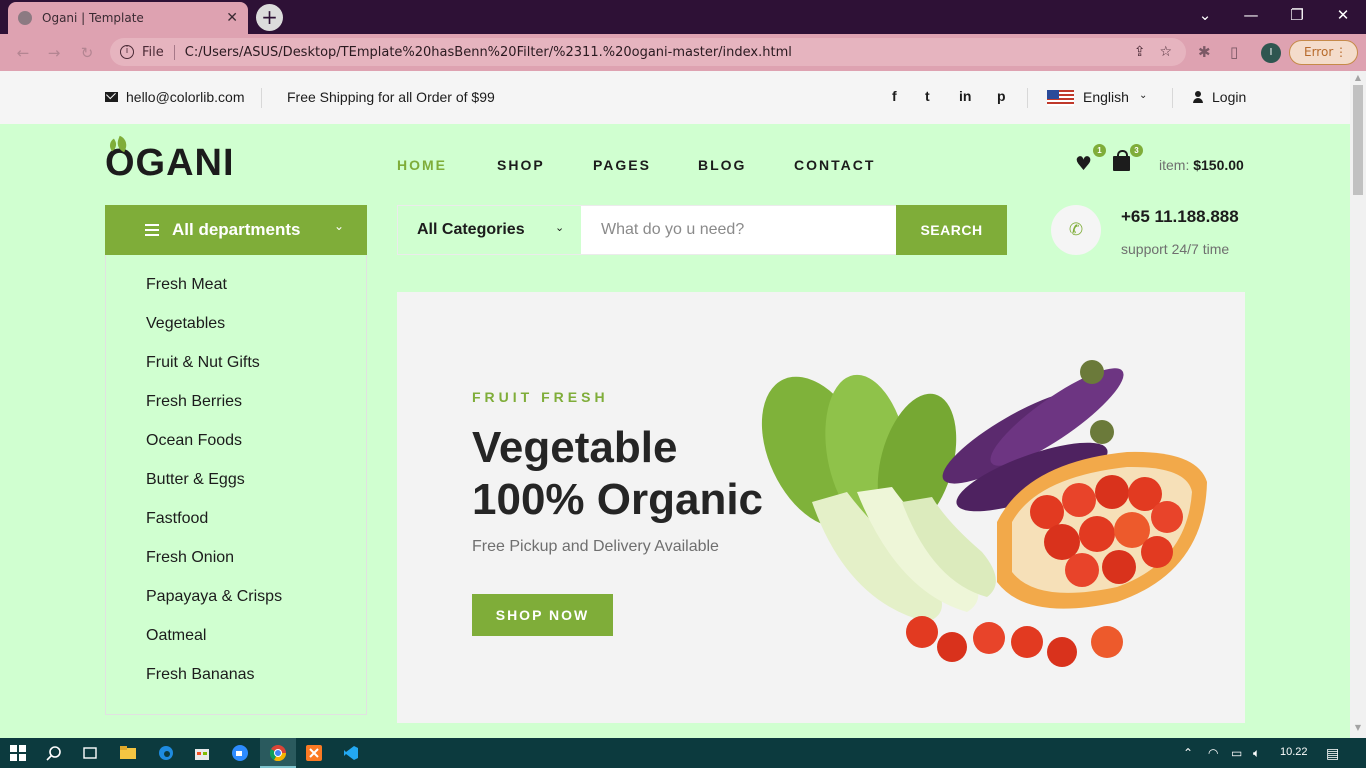  Describe the element at coordinates (166, 753) in the screenshot. I see `edge-icon` at that location.